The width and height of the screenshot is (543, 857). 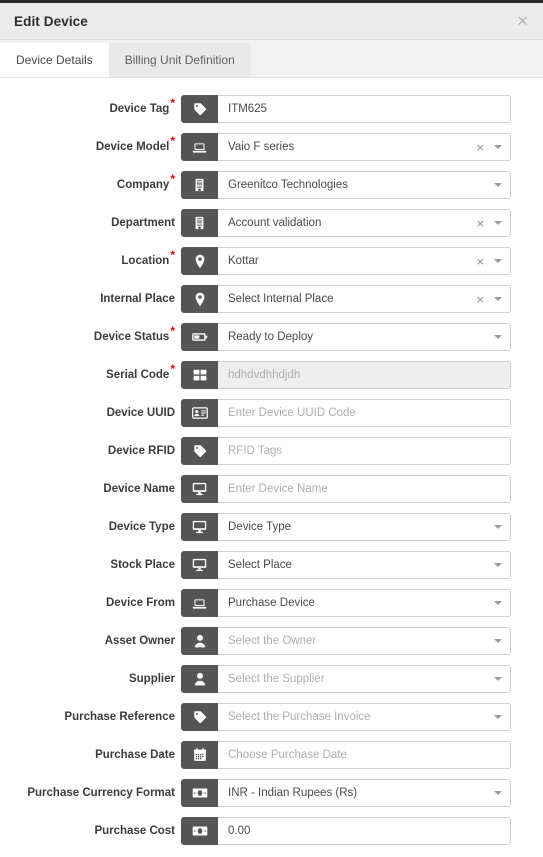 I want to click on control-company: Greenitco Technologies, so click(x=346, y=185).